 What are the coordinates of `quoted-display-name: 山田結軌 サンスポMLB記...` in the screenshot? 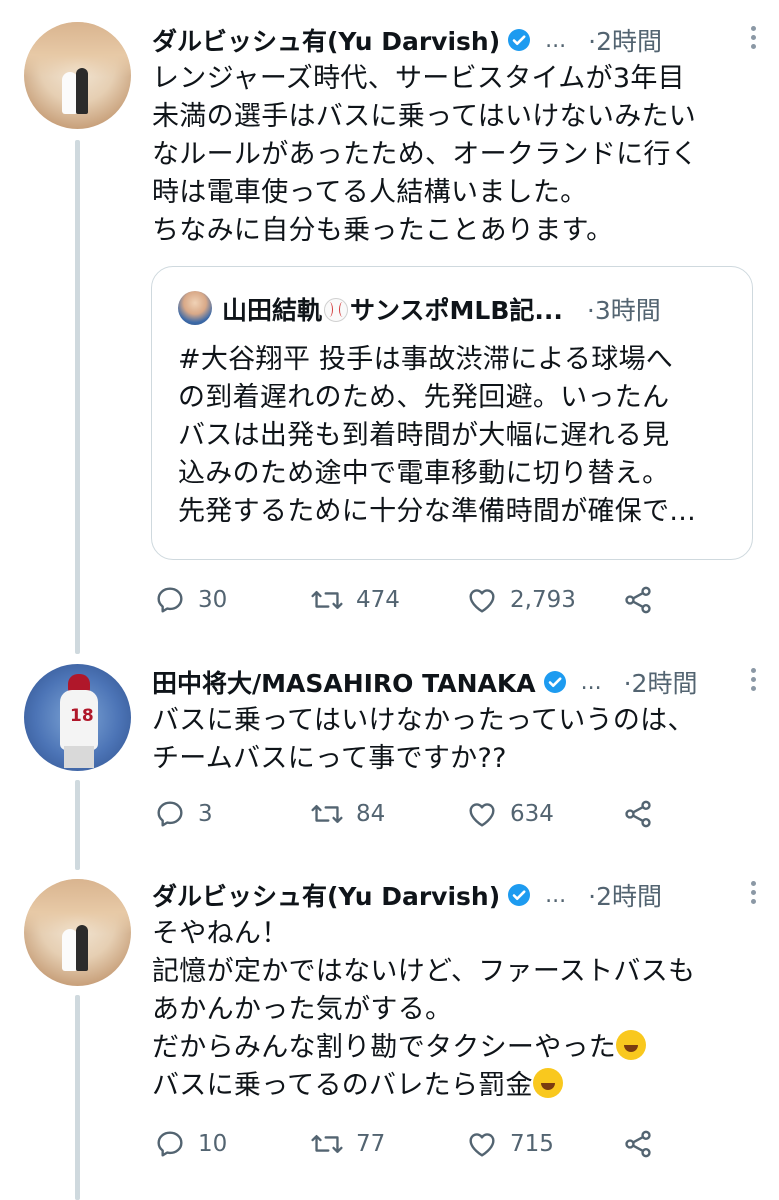 It's located at (392, 309).